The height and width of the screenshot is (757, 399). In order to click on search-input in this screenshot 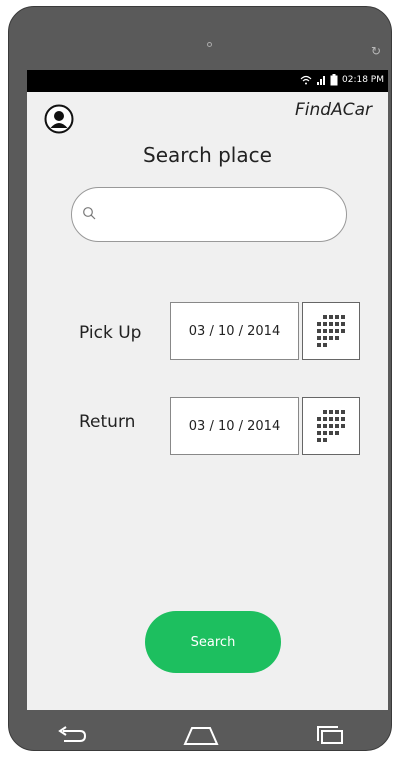, I will do `click(219, 215)`.